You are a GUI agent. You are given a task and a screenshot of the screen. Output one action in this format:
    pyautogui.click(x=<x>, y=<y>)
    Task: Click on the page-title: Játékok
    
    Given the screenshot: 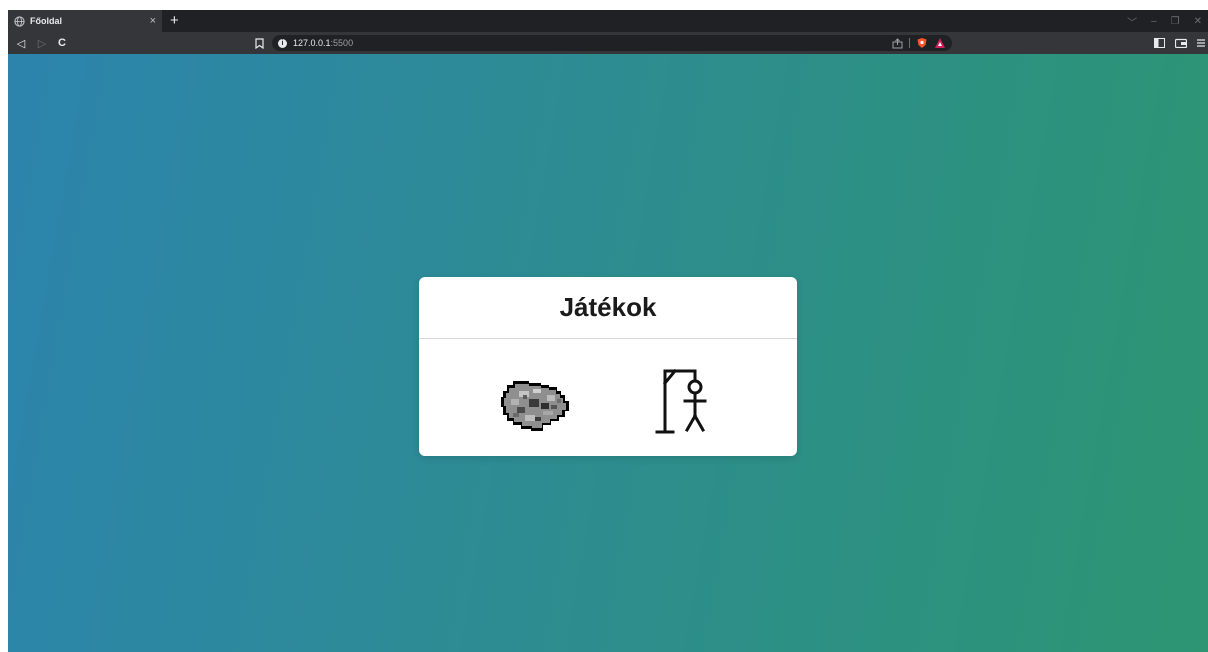 What is the action you would take?
    pyautogui.click(x=608, y=308)
    